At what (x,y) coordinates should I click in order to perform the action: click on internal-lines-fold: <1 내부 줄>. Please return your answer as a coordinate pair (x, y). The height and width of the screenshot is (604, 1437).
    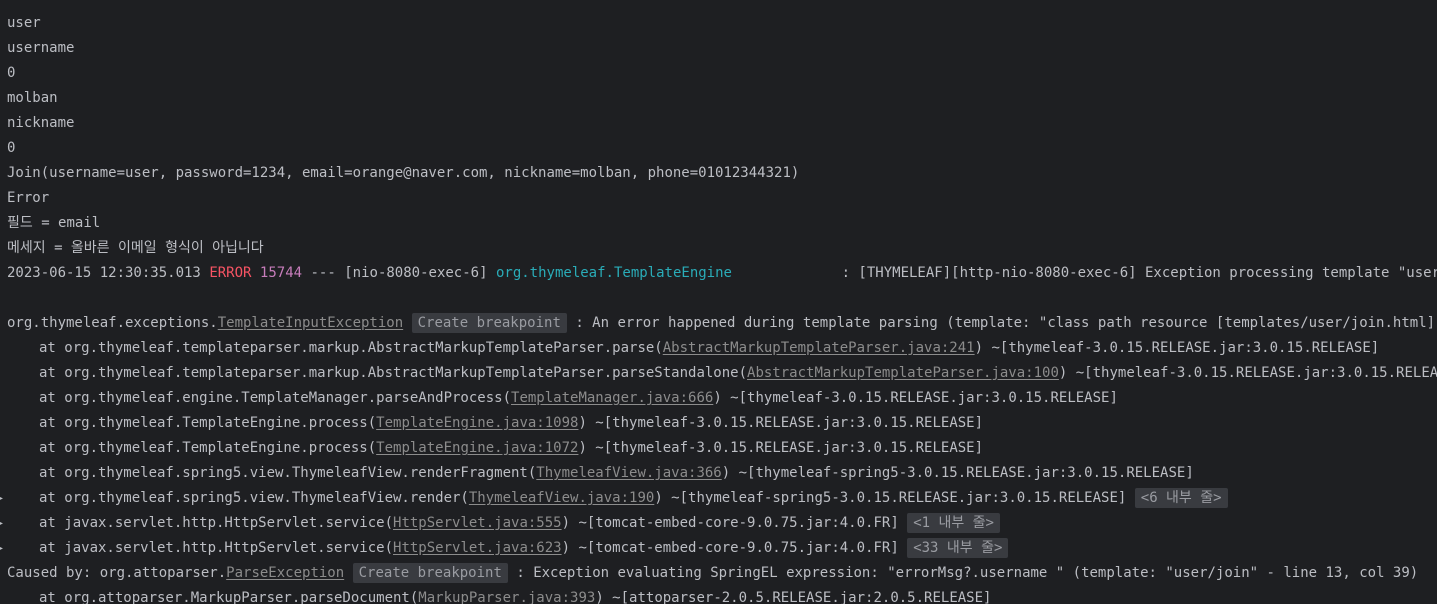
    Looking at the image, I should click on (953, 523).